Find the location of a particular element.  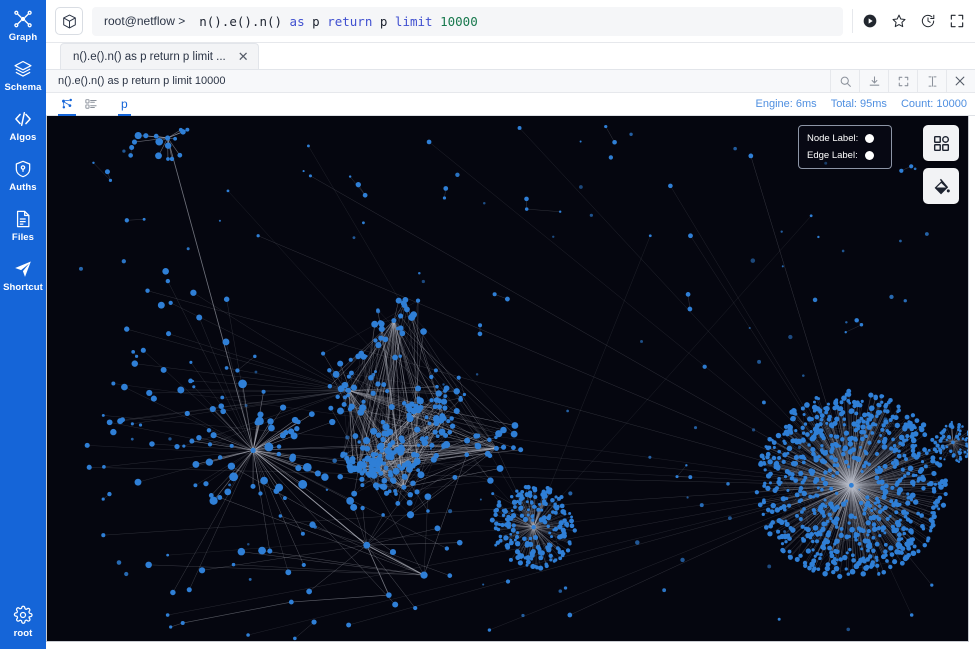

paint-bucket-icon is located at coordinates (941, 186).